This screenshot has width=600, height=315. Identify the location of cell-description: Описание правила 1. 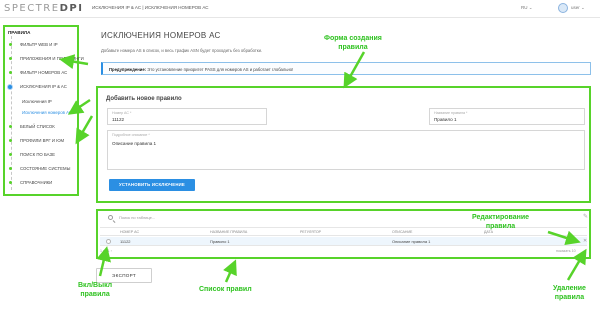
(411, 241).